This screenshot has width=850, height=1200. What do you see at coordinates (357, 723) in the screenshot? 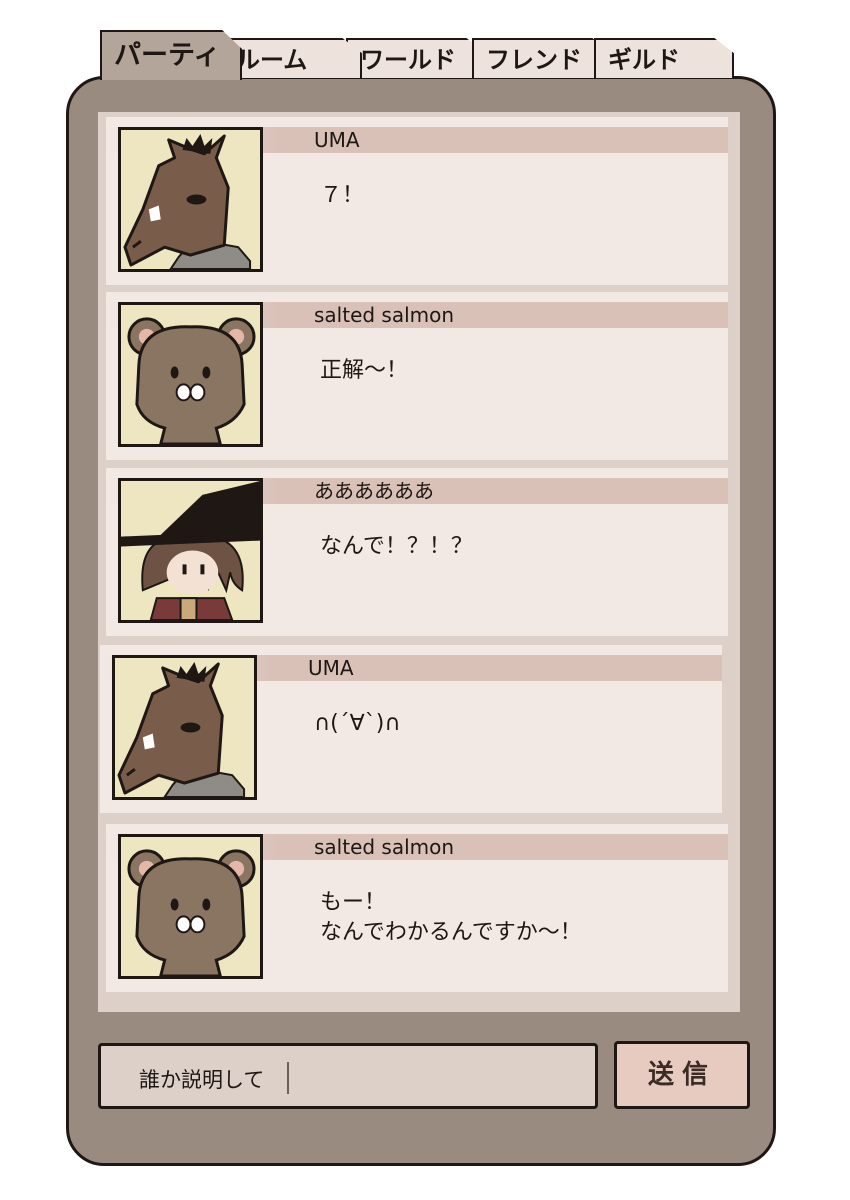
I see `message-text: ∩(´∀`)∩` at bounding box center [357, 723].